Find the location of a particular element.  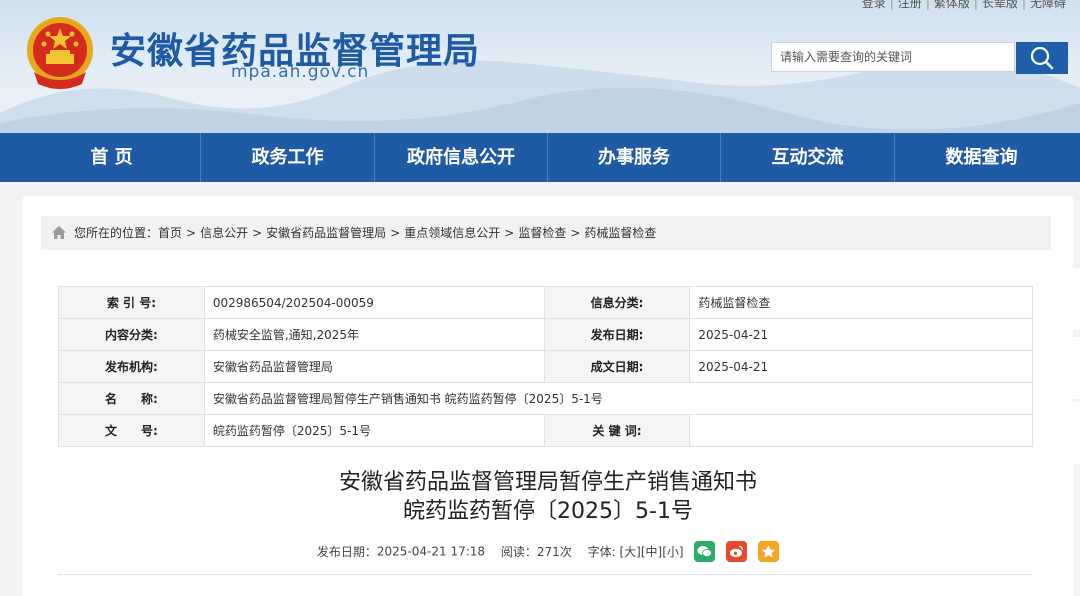

favorite-icon is located at coordinates (769, 551).